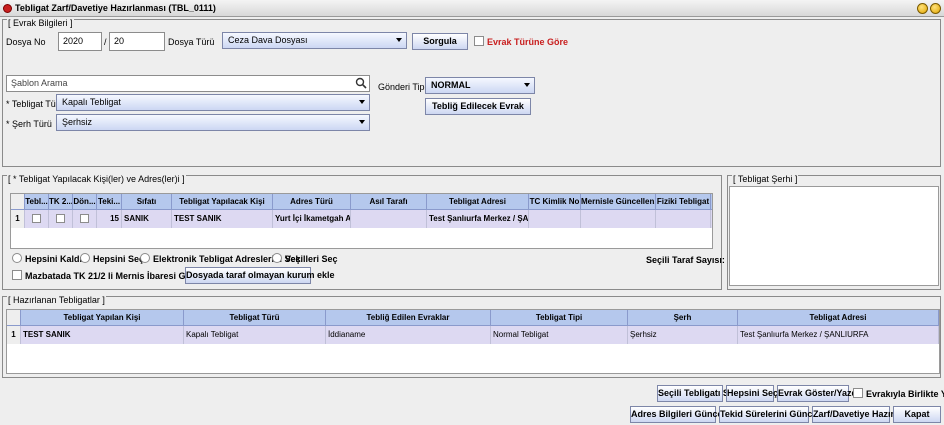  What do you see at coordinates (147, 219) in the screenshot?
I see `sifat-cell: SANIK` at bounding box center [147, 219].